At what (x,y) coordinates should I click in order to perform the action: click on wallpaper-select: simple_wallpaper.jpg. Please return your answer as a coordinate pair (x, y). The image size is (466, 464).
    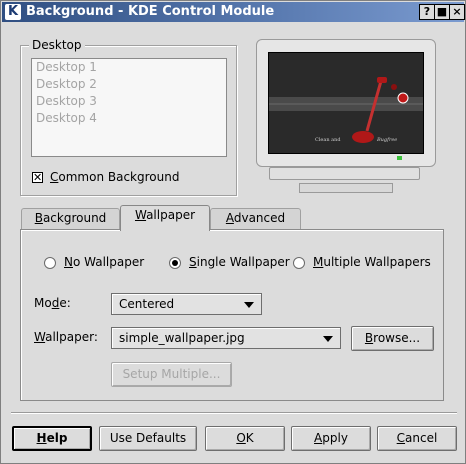
    Looking at the image, I should click on (226, 338).